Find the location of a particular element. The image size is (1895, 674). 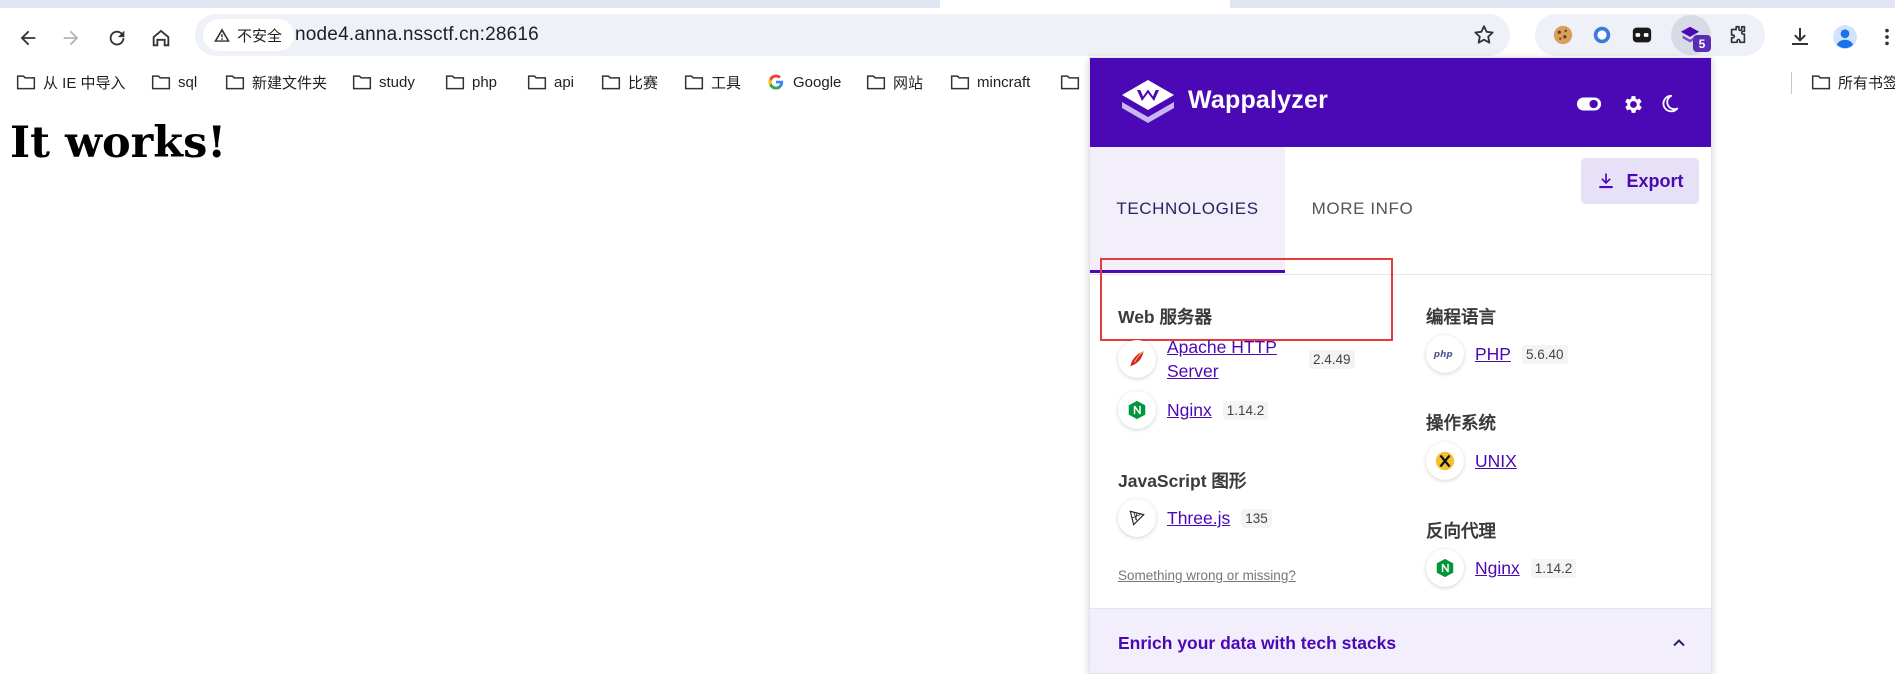

svg-text: php is located at coordinates (1443, 355).